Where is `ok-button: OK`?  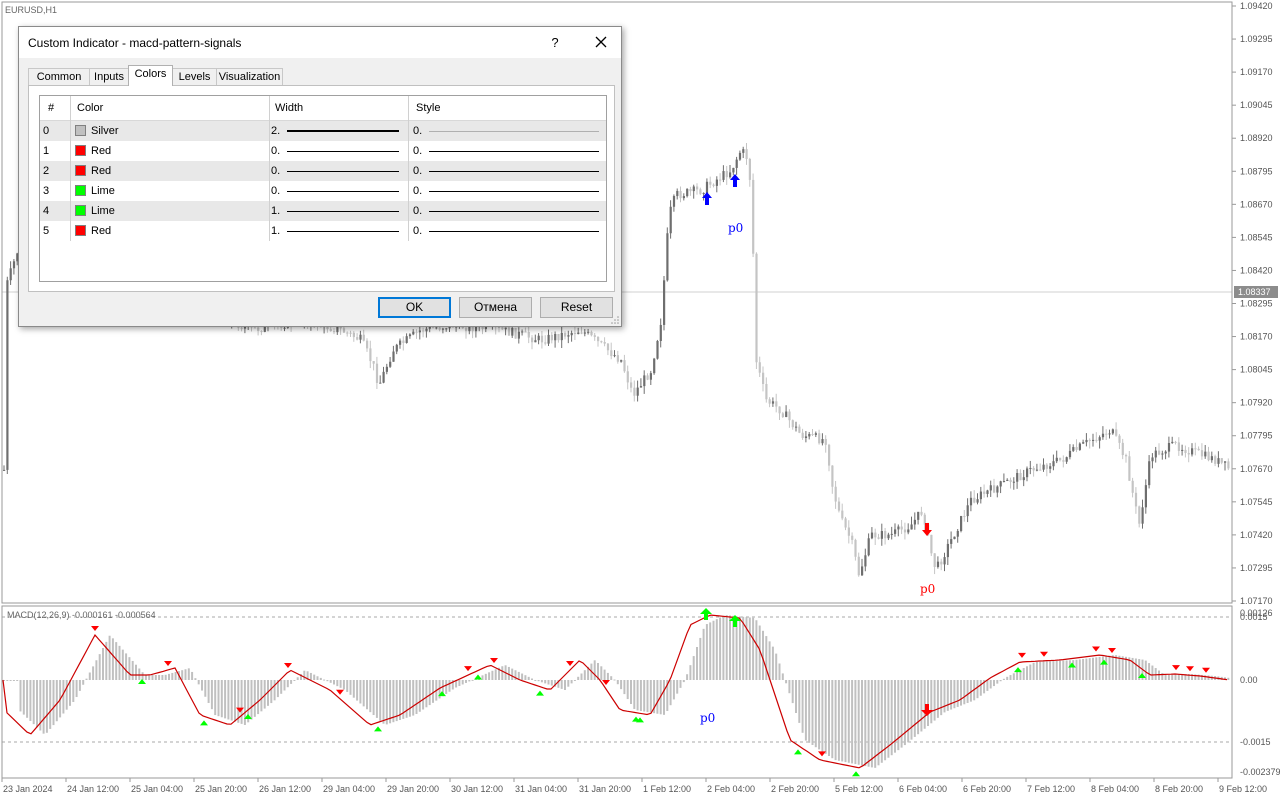 ok-button: OK is located at coordinates (414, 307).